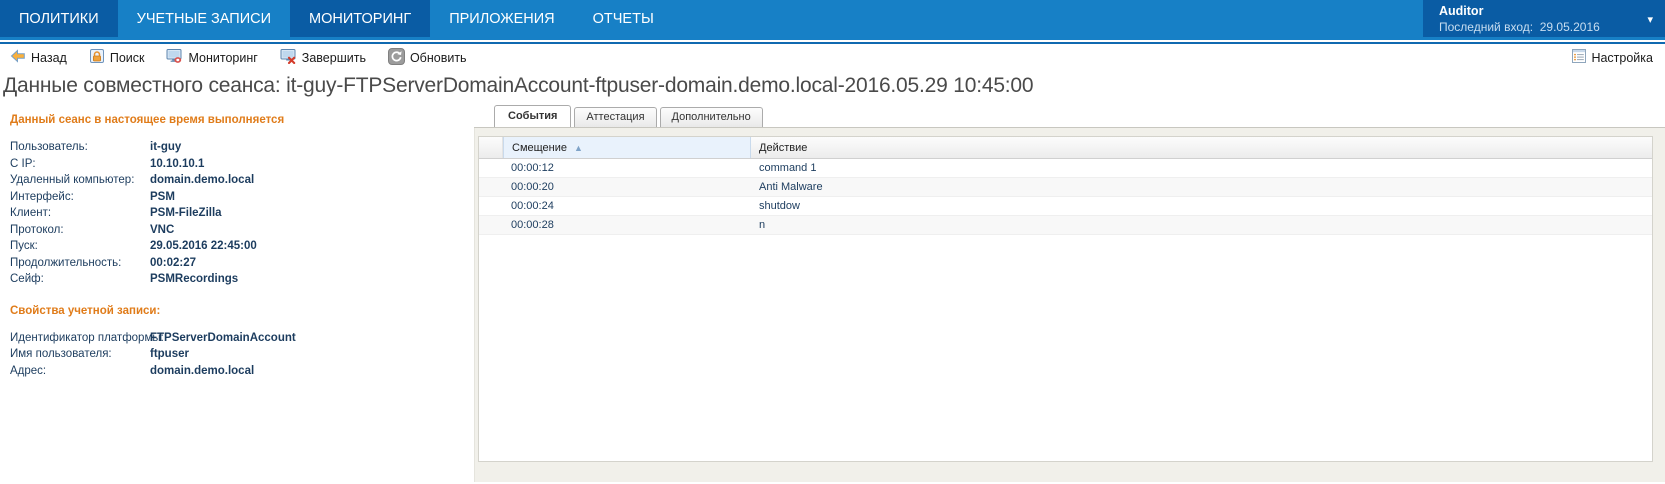 This screenshot has height=484, width=1665. I want to click on session-field-interface: Интерфейс: PSM, so click(242, 197).